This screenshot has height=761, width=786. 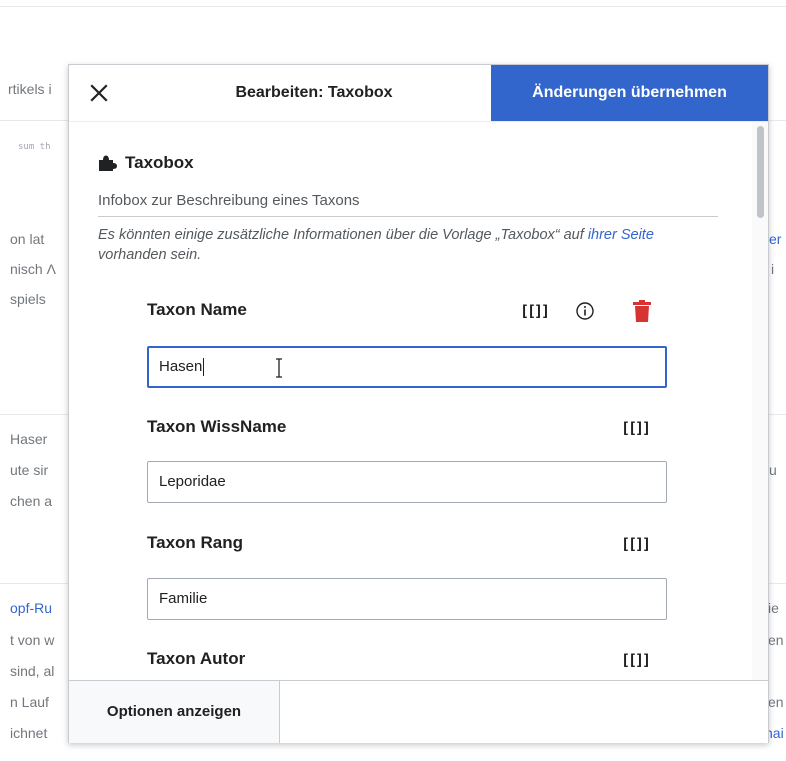 What do you see at coordinates (150, 255) in the screenshot?
I see `template-note-text-end: vorhanden sein.` at bounding box center [150, 255].